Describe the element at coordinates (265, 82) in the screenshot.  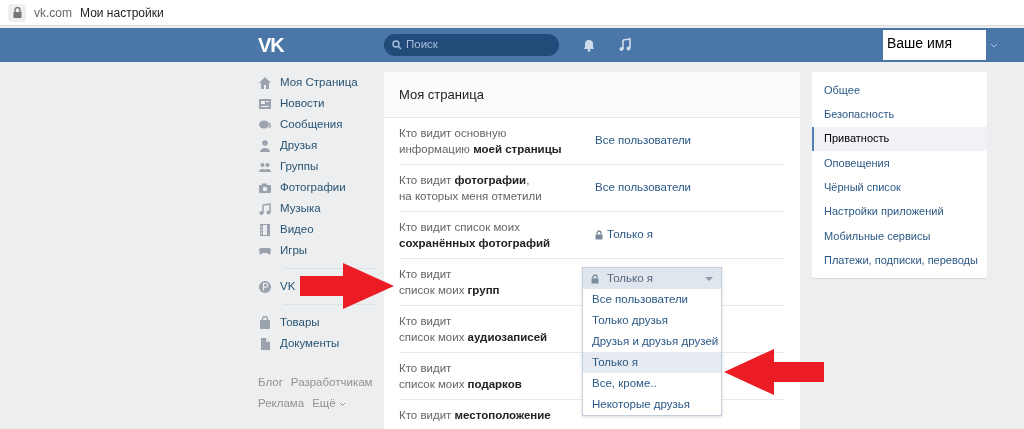
I see `home-icon` at that location.